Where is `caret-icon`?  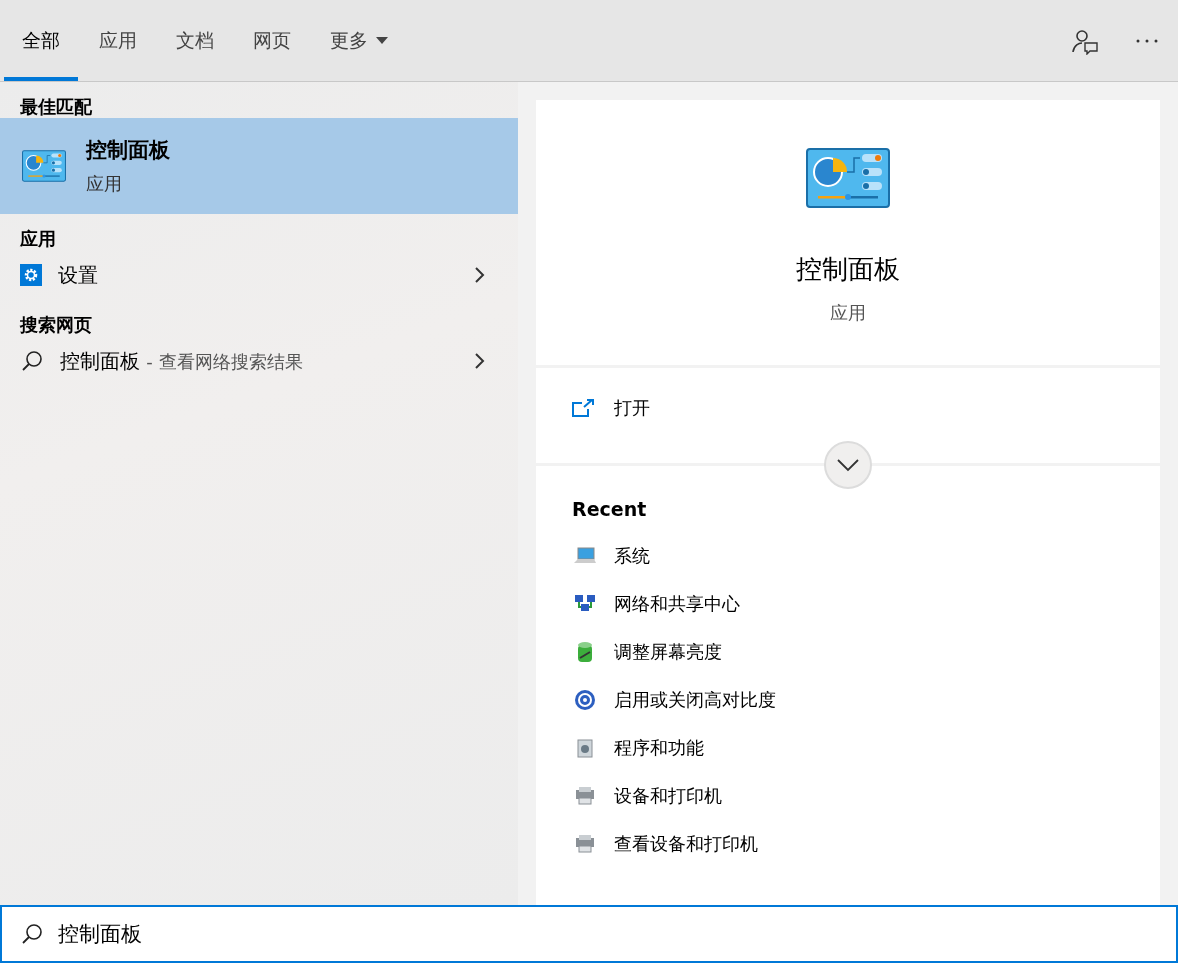 caret-icon is located at coordinates (382, 40).